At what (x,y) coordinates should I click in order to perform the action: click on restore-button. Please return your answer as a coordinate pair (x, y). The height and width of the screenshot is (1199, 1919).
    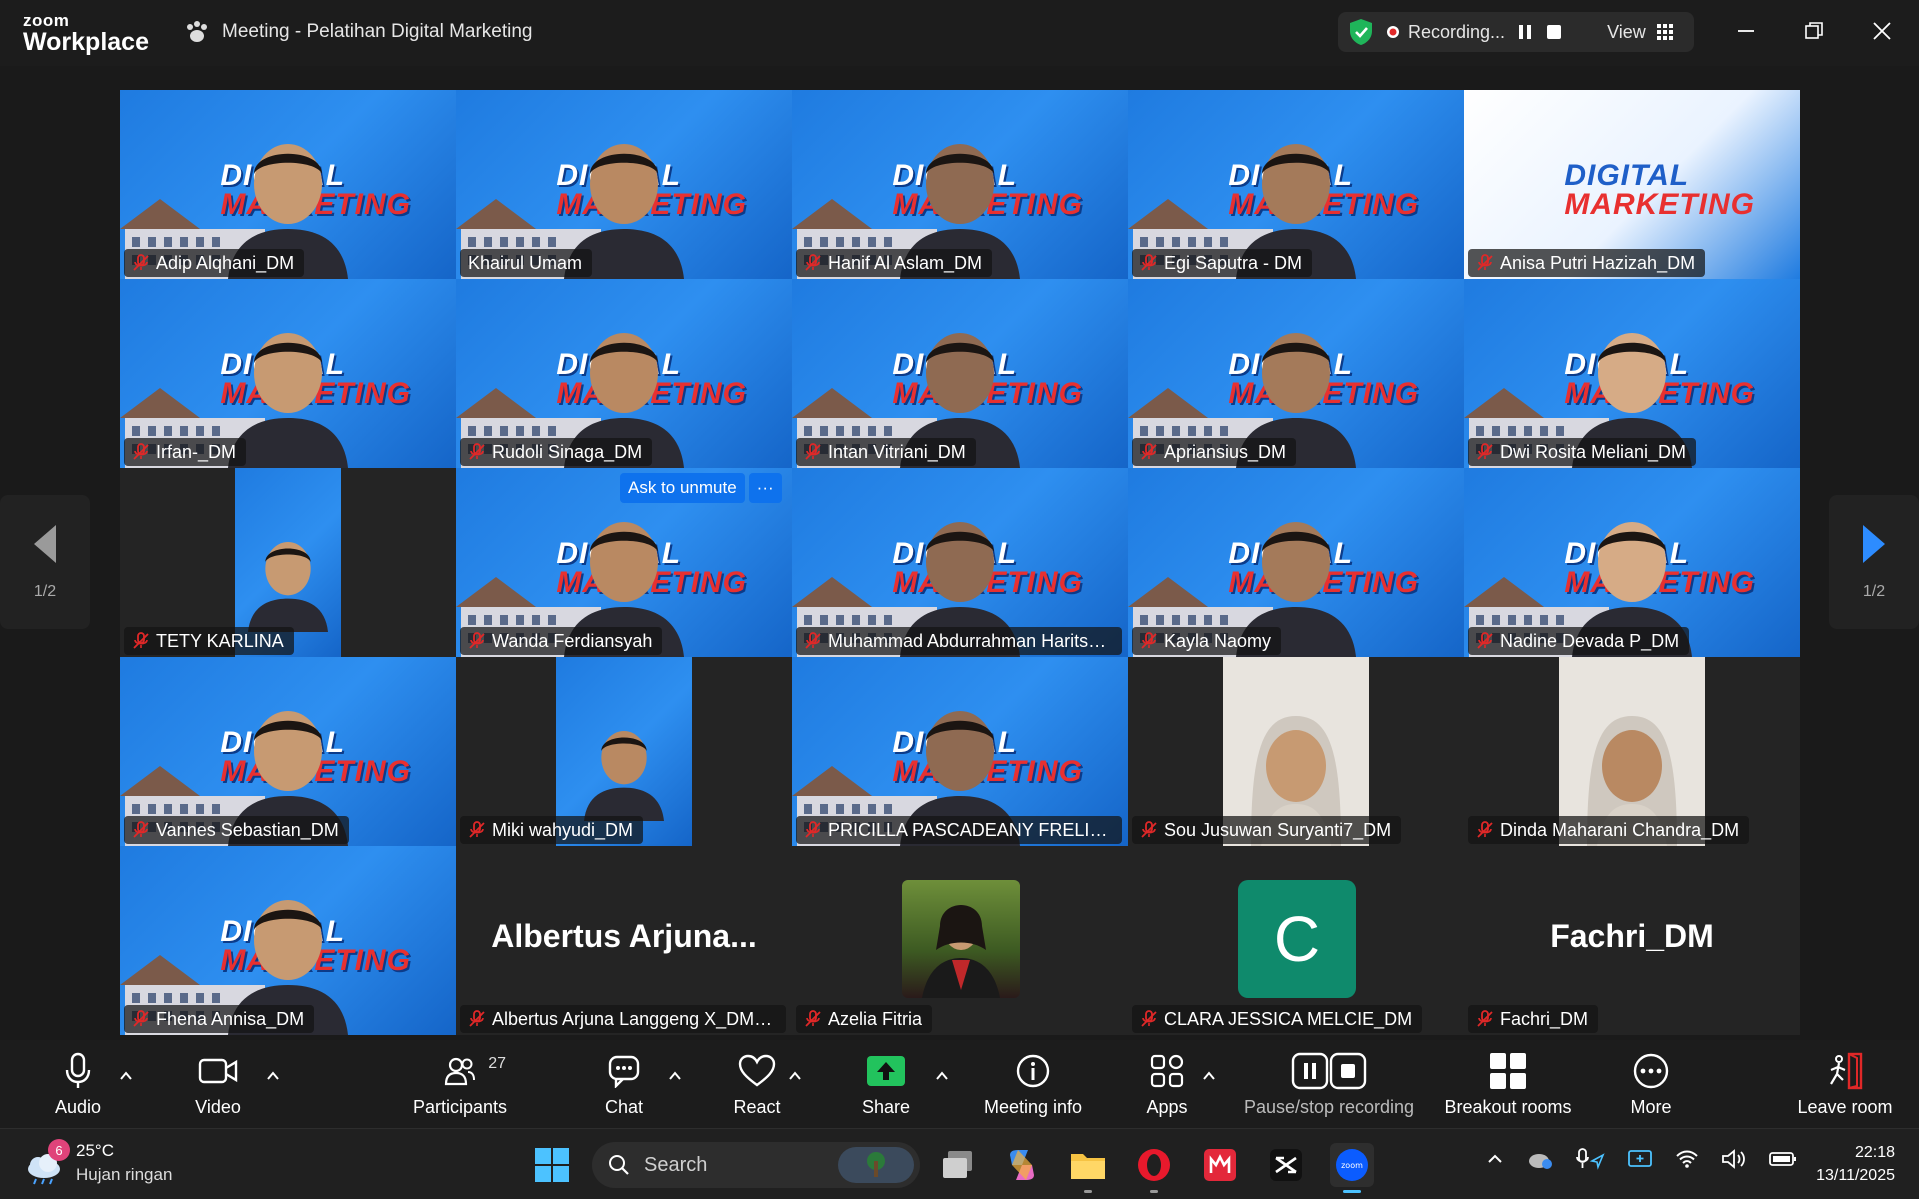
    Looking at the image, I should click on (1814, 31).